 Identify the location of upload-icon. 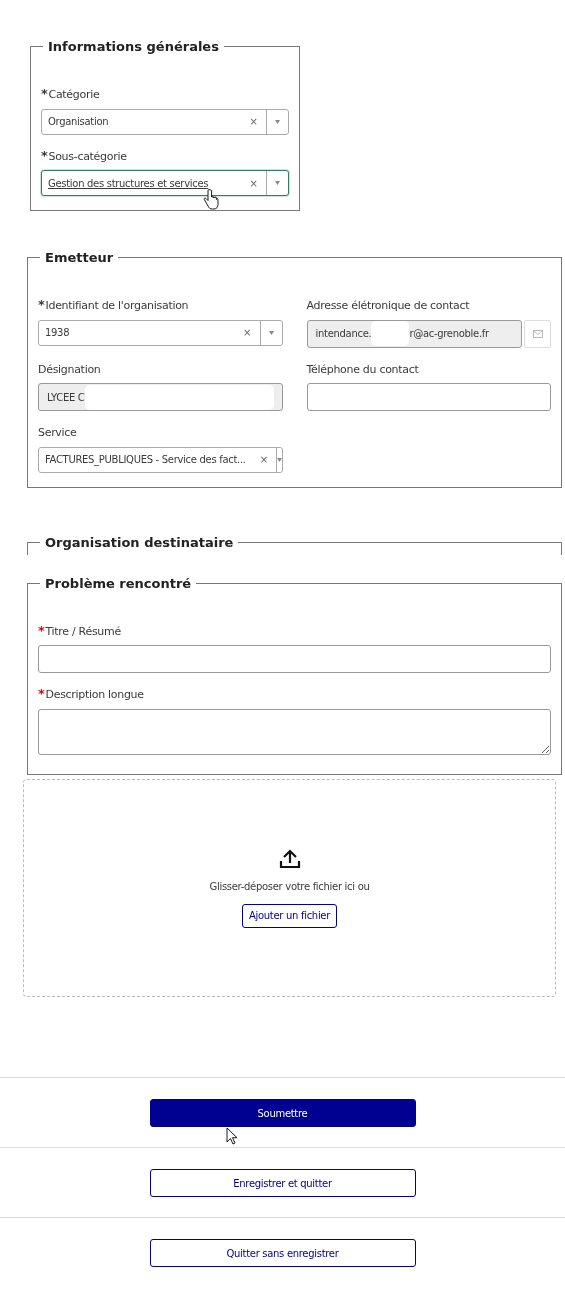
(289, 858).